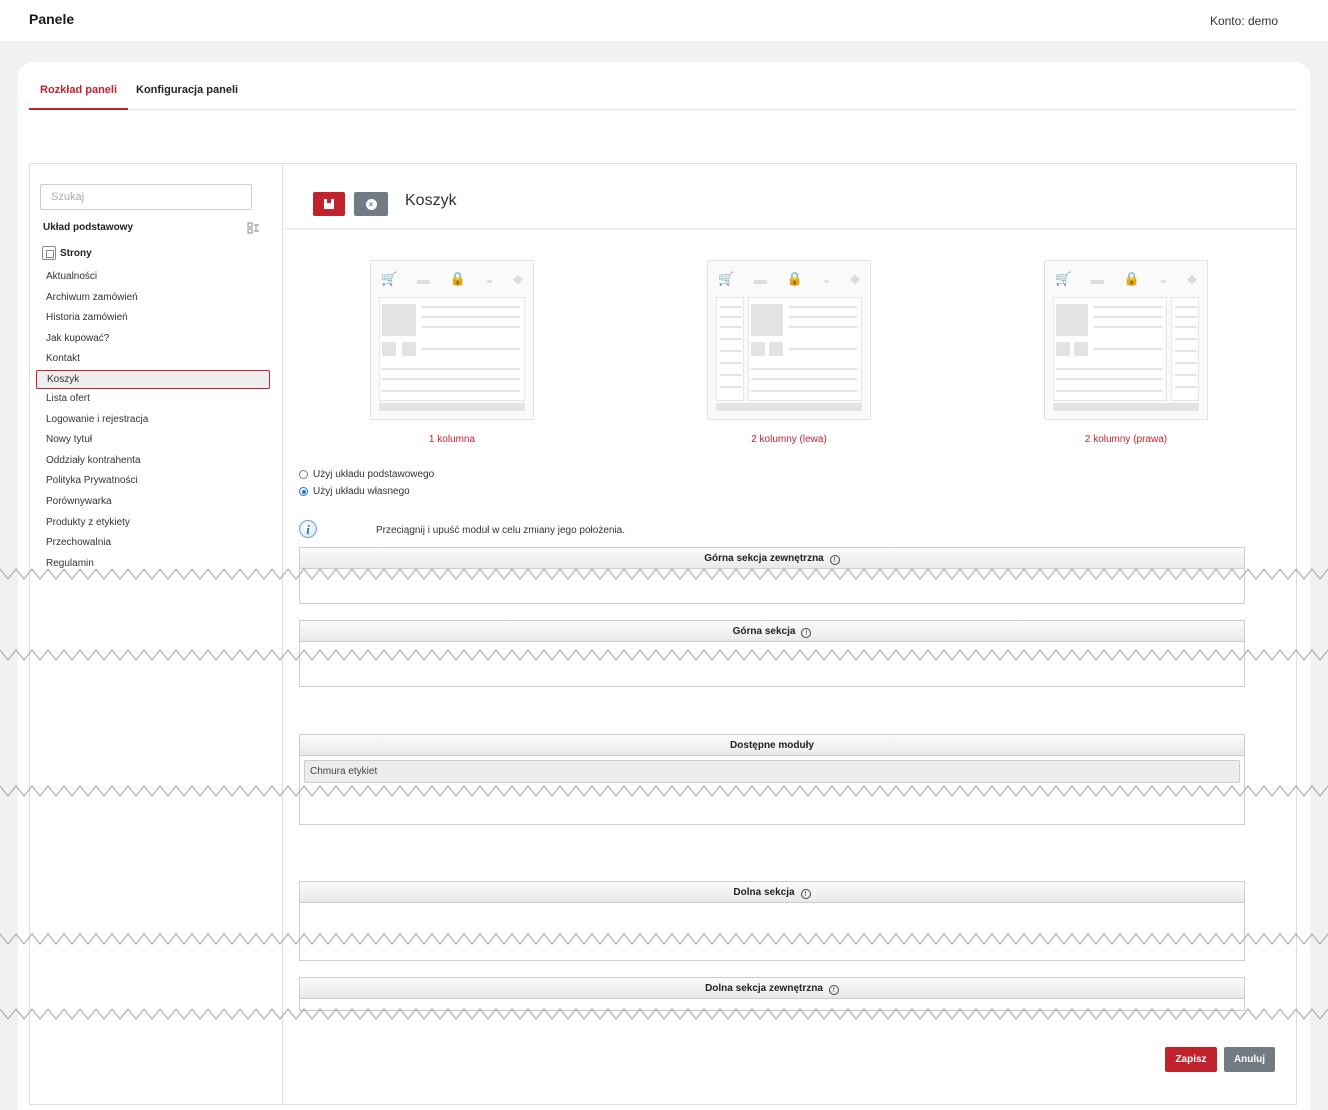 Image resolution: width=1328 pixels, height=1110 pixels. Describe the element at coordinates (764, 892) in the screenshot. I see `section-title: Dolna sekcja` at that location.